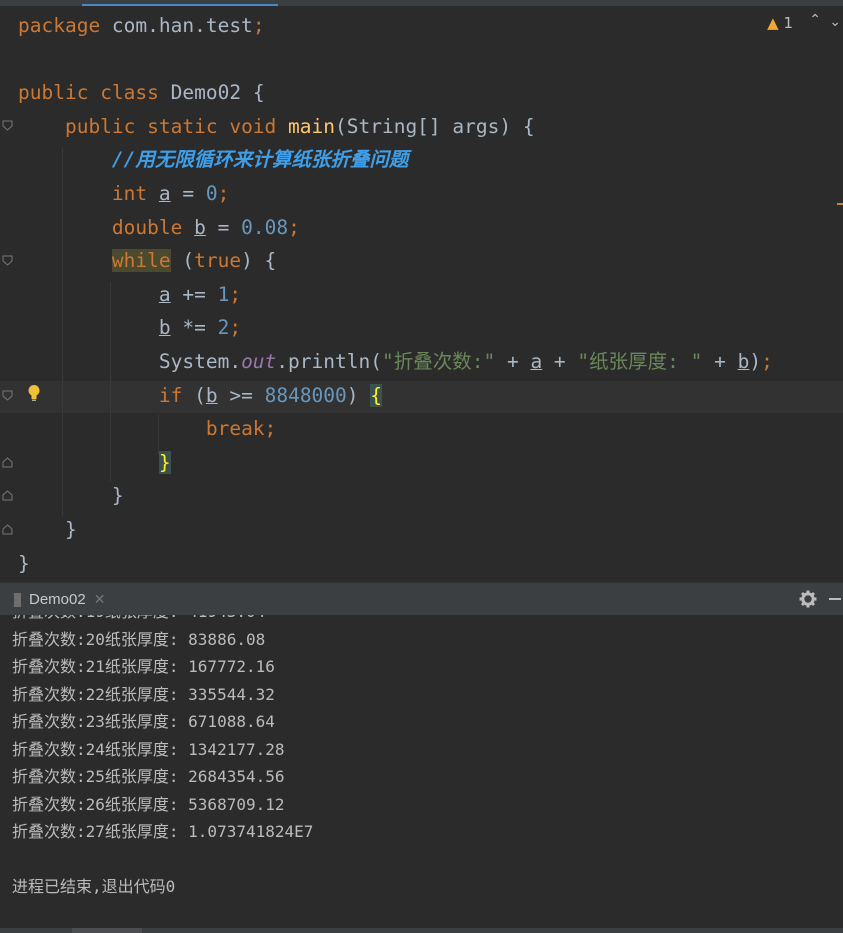  What do you see at coordinates (223, 294) in the screenshot?
I see `code-token: 1` at bounding box center [223, 294].